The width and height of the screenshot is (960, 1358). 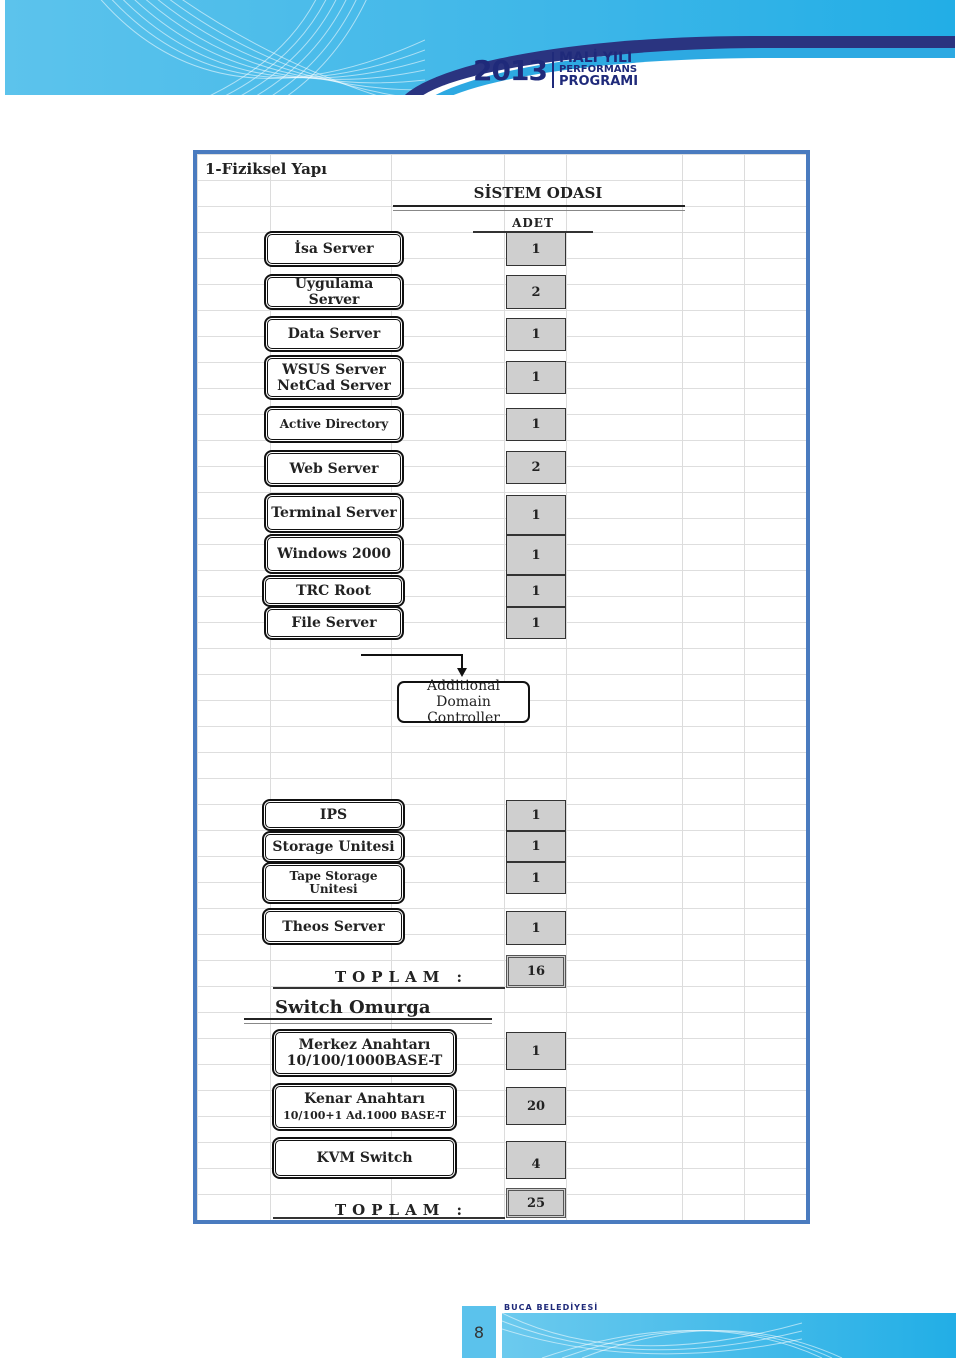 What do you see at coordinates (510, 70) in the screenshot?
I see `logo-year: 2013` at bounding box center [510, 70].